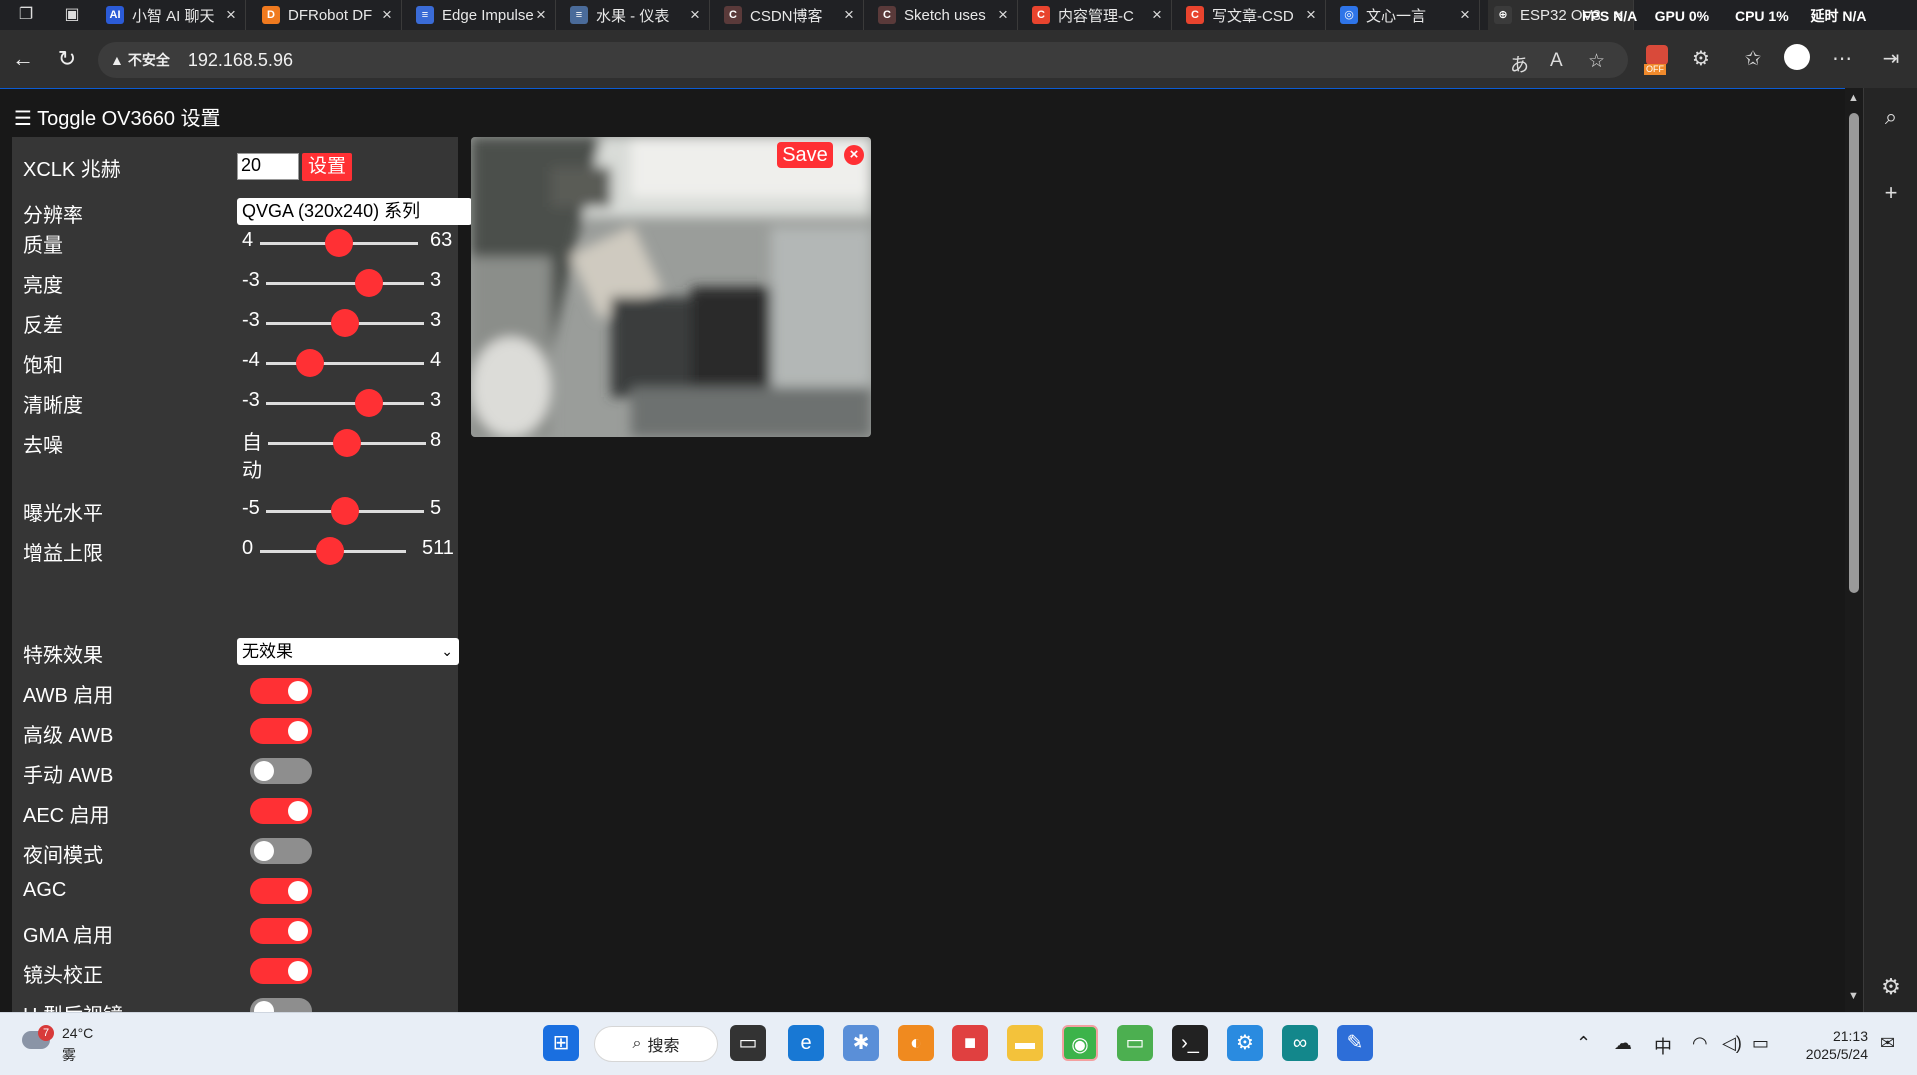 This screenshot has height=1075, width=1917. What do you see at coordinates (1891, 59) in the screenshot?
I see `sidebar-toggle-icon: ⇥` at bounding box center [1891, 59].